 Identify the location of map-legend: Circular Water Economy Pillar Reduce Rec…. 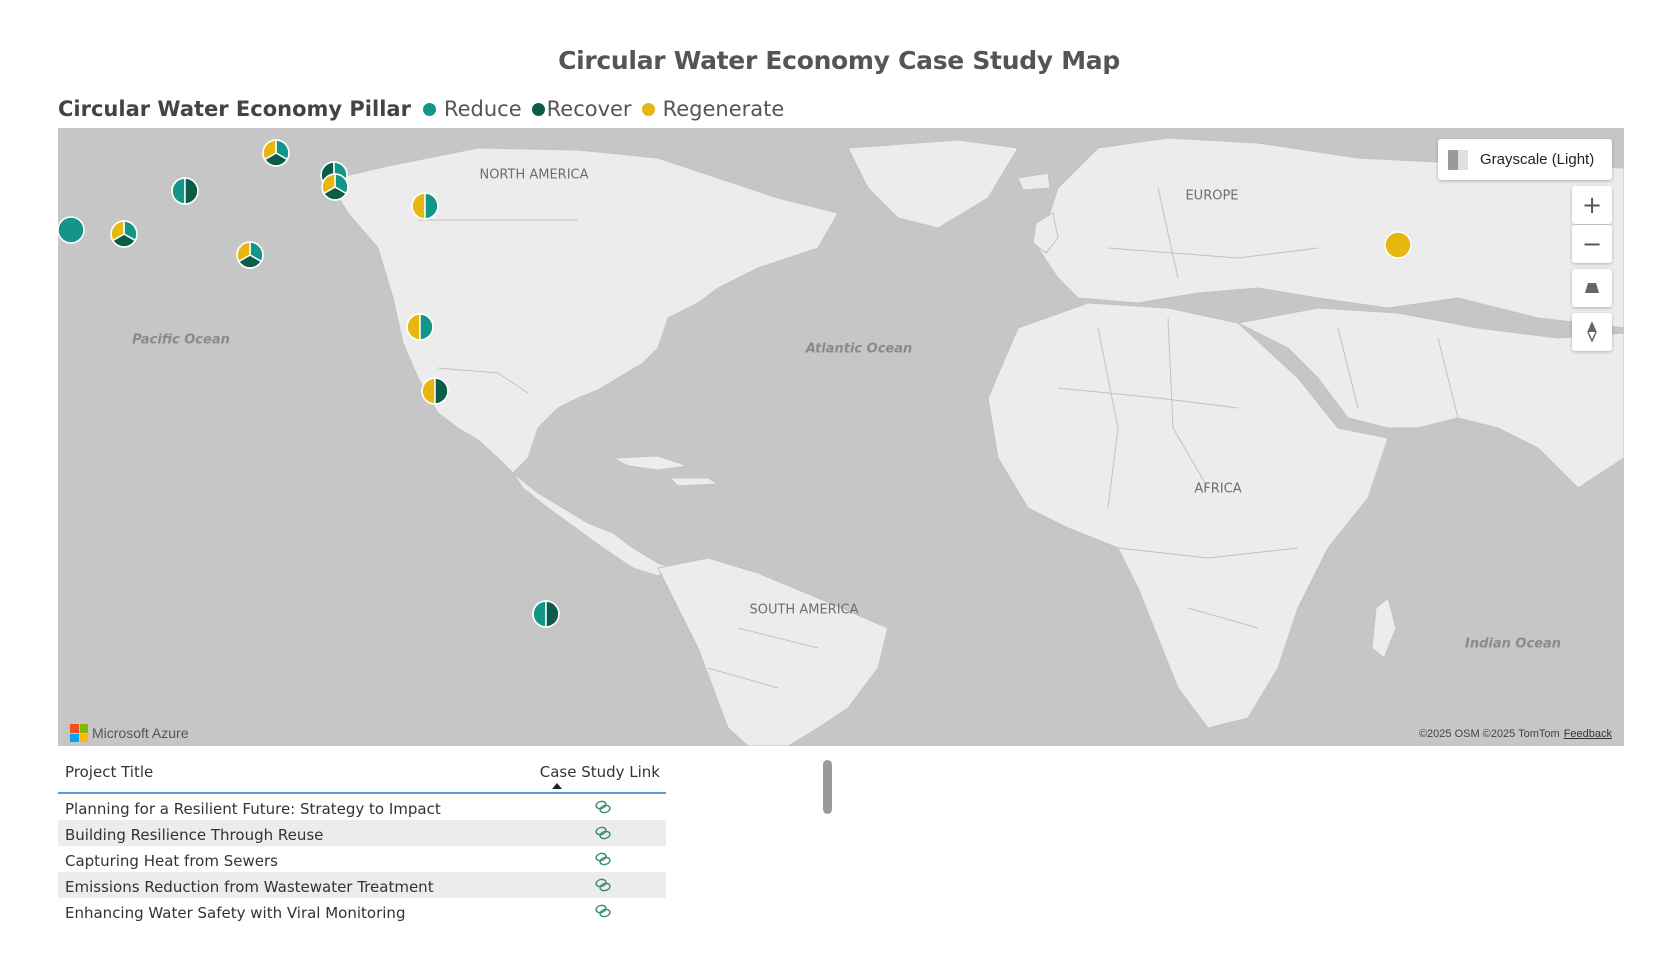
(426, 109).